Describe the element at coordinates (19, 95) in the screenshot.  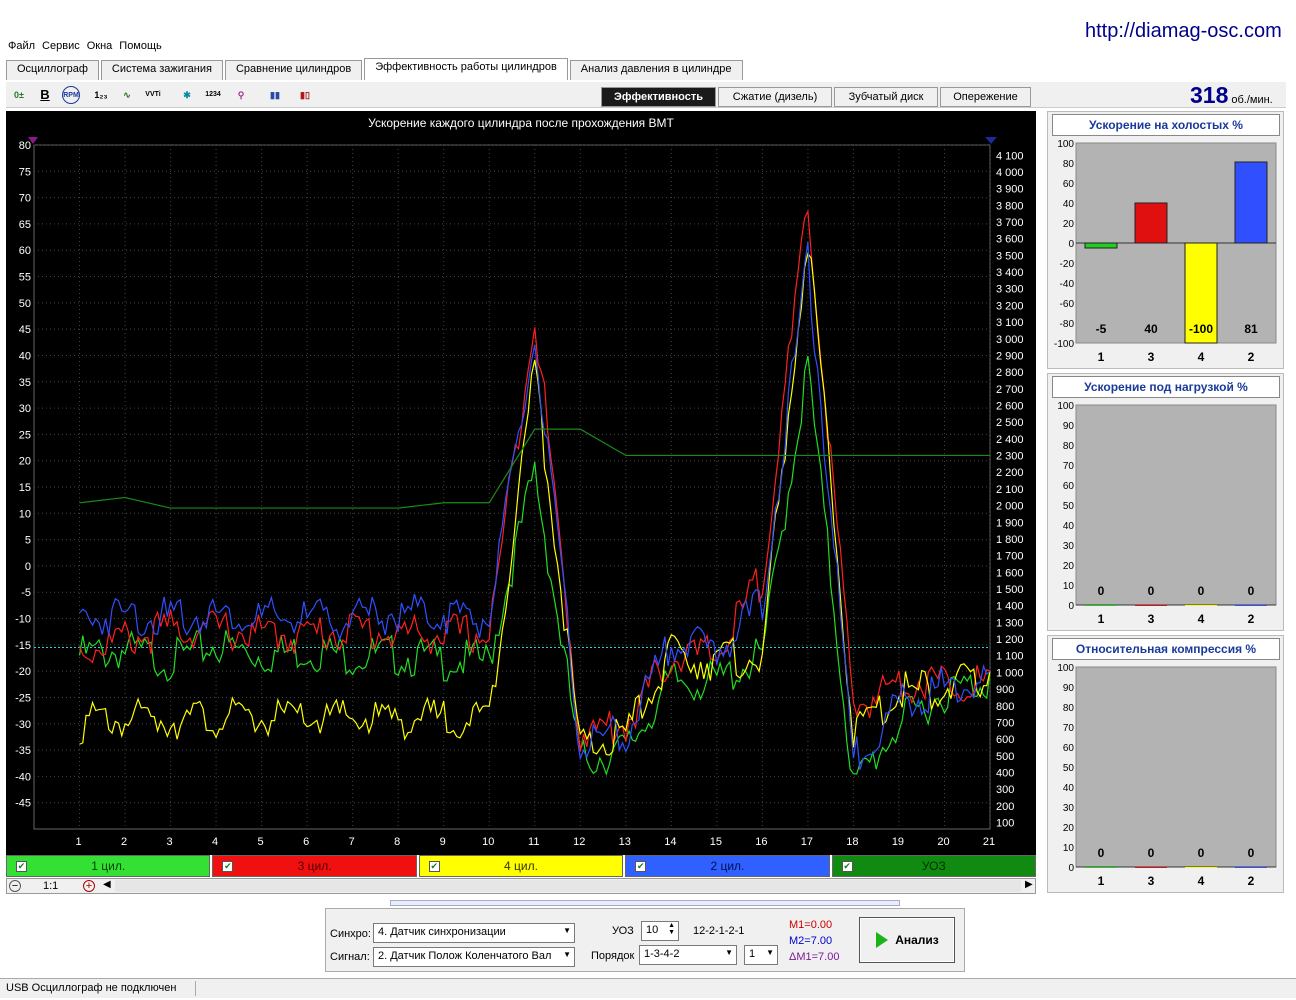
I see `zero-offset-icon: 0±` at that location.